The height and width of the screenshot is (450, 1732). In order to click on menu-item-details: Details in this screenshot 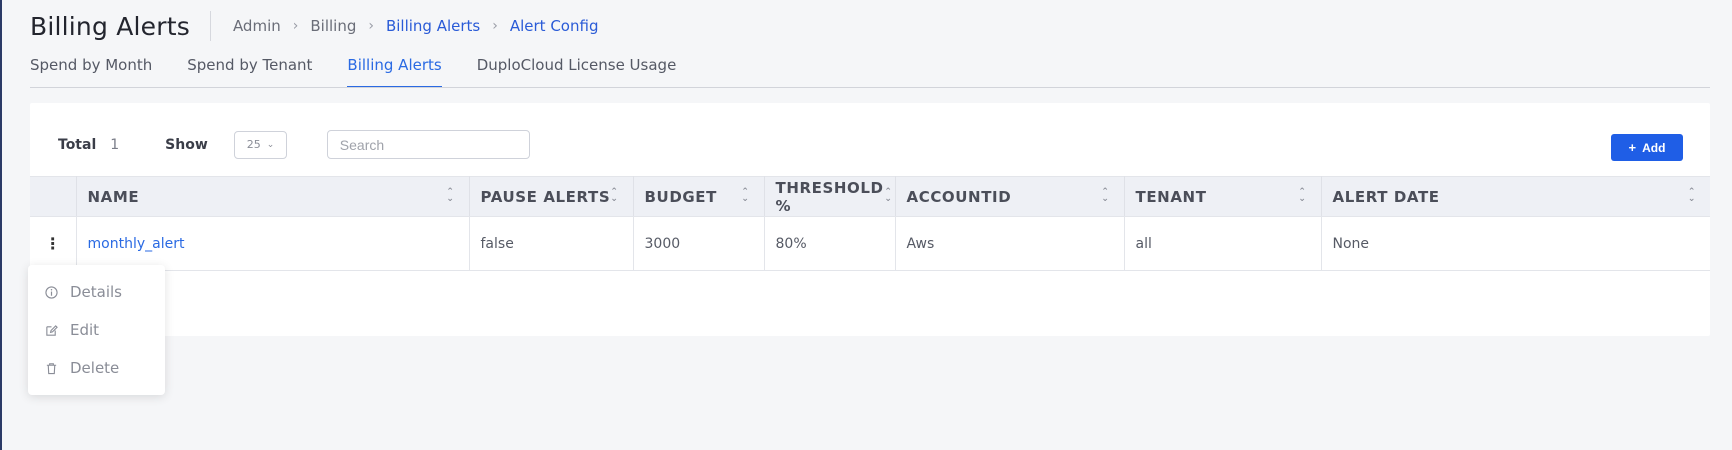, I will do `click(96, 292)`.